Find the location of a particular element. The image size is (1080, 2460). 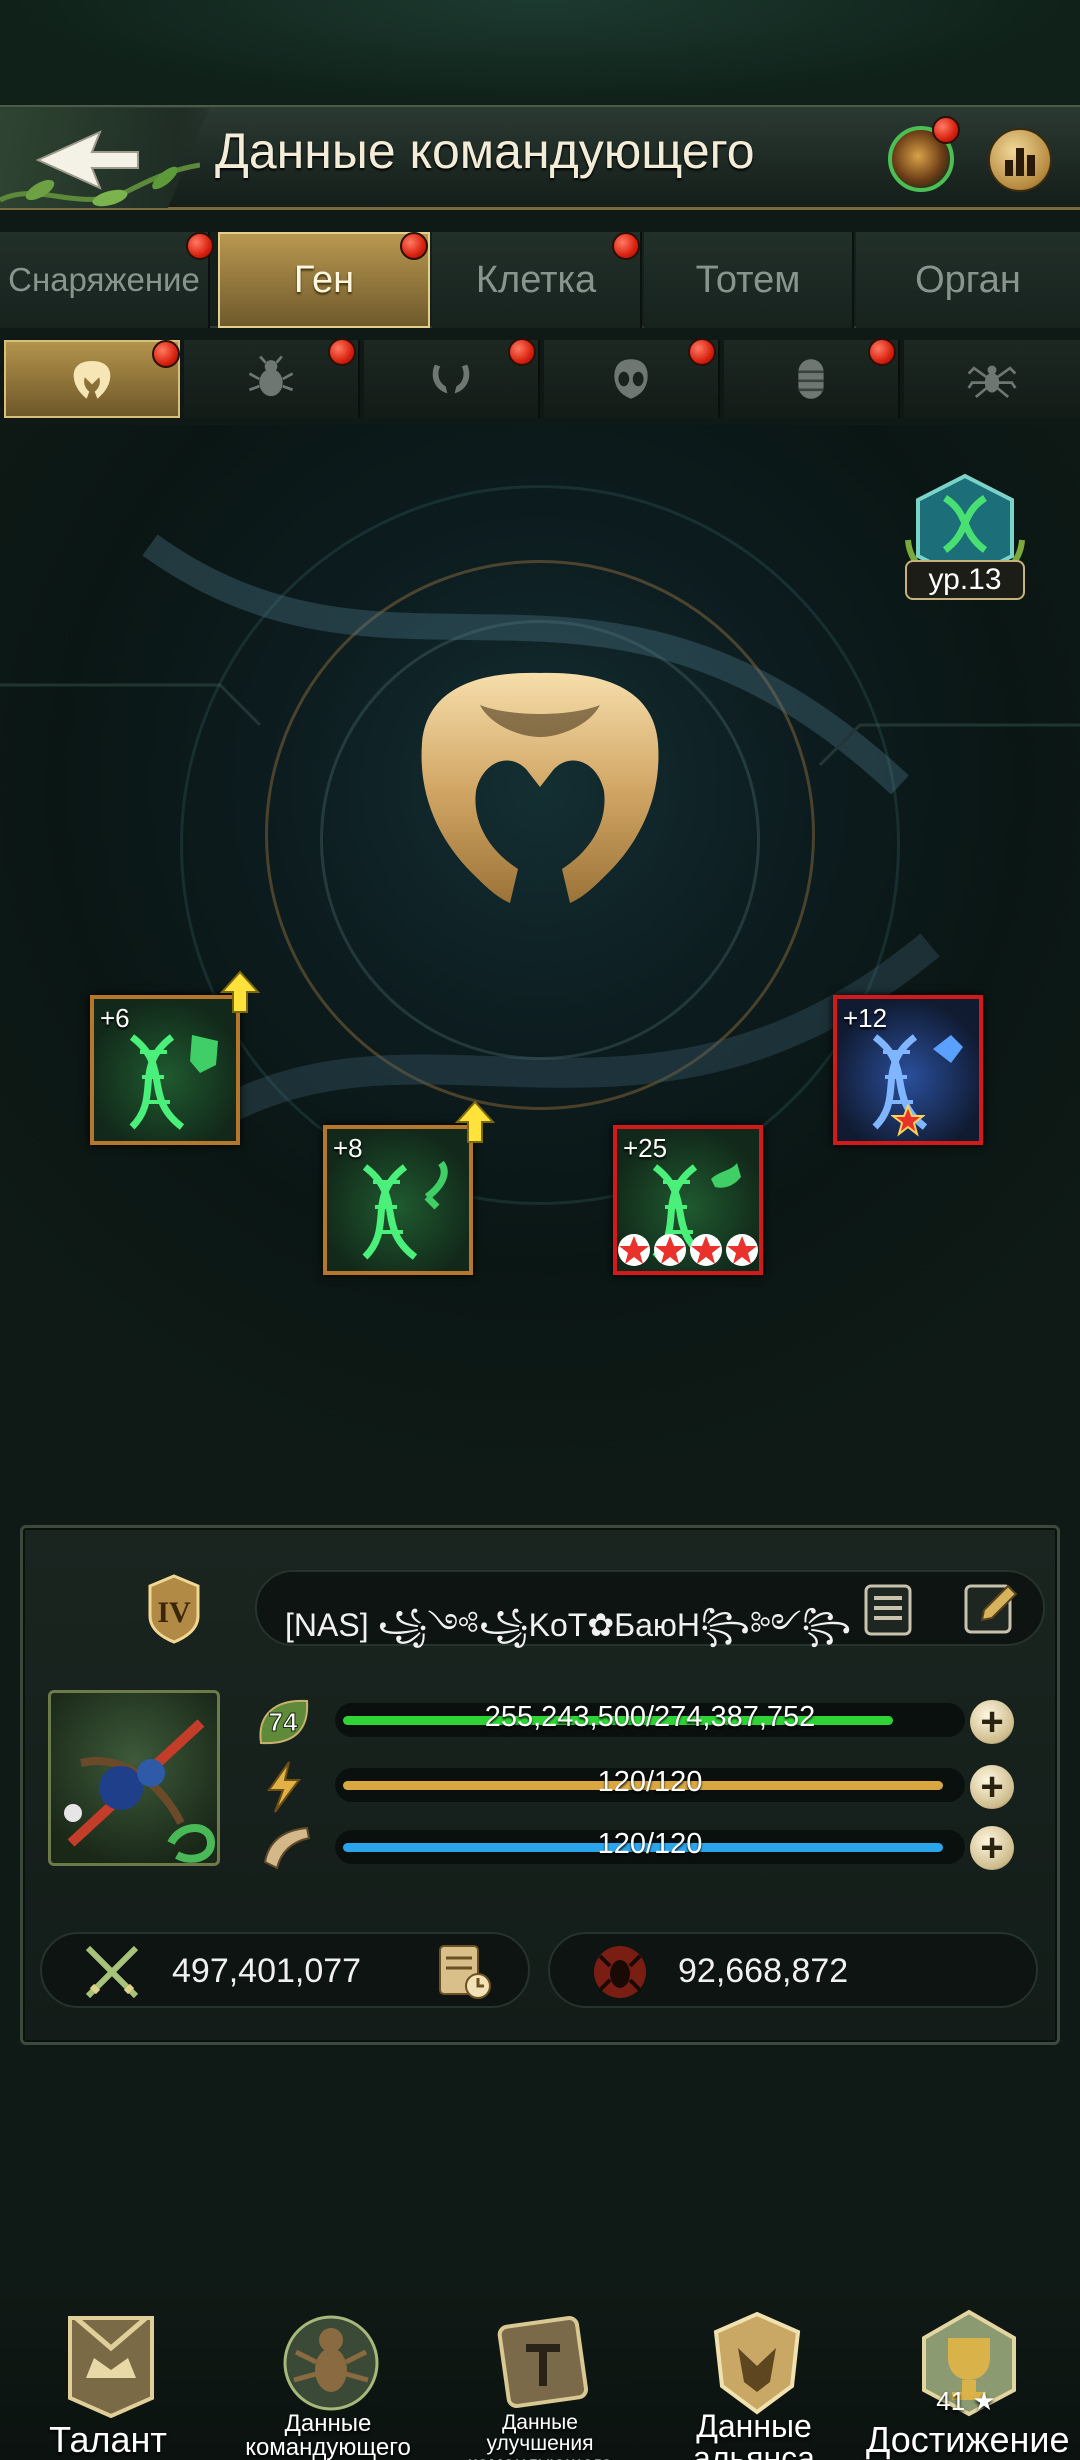

subtab-ant-head is located at coordinates (92, 379).